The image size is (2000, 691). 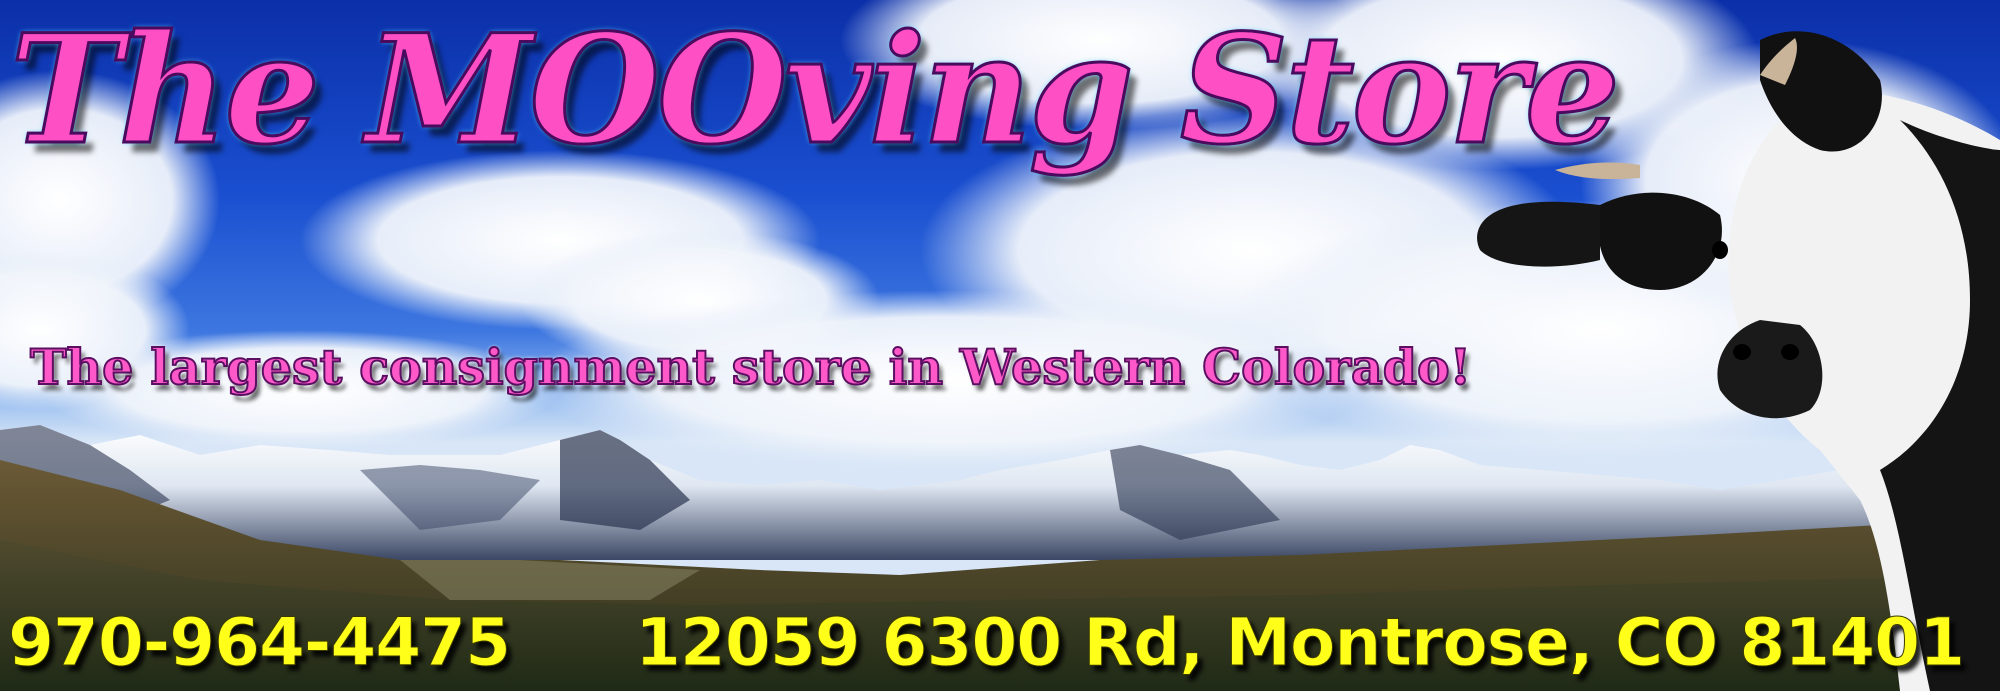 What do you see at coordinates (259, 643) in the screenshot?
I see `phone-number: 970-964-4475` at bounding box center [259, 643].